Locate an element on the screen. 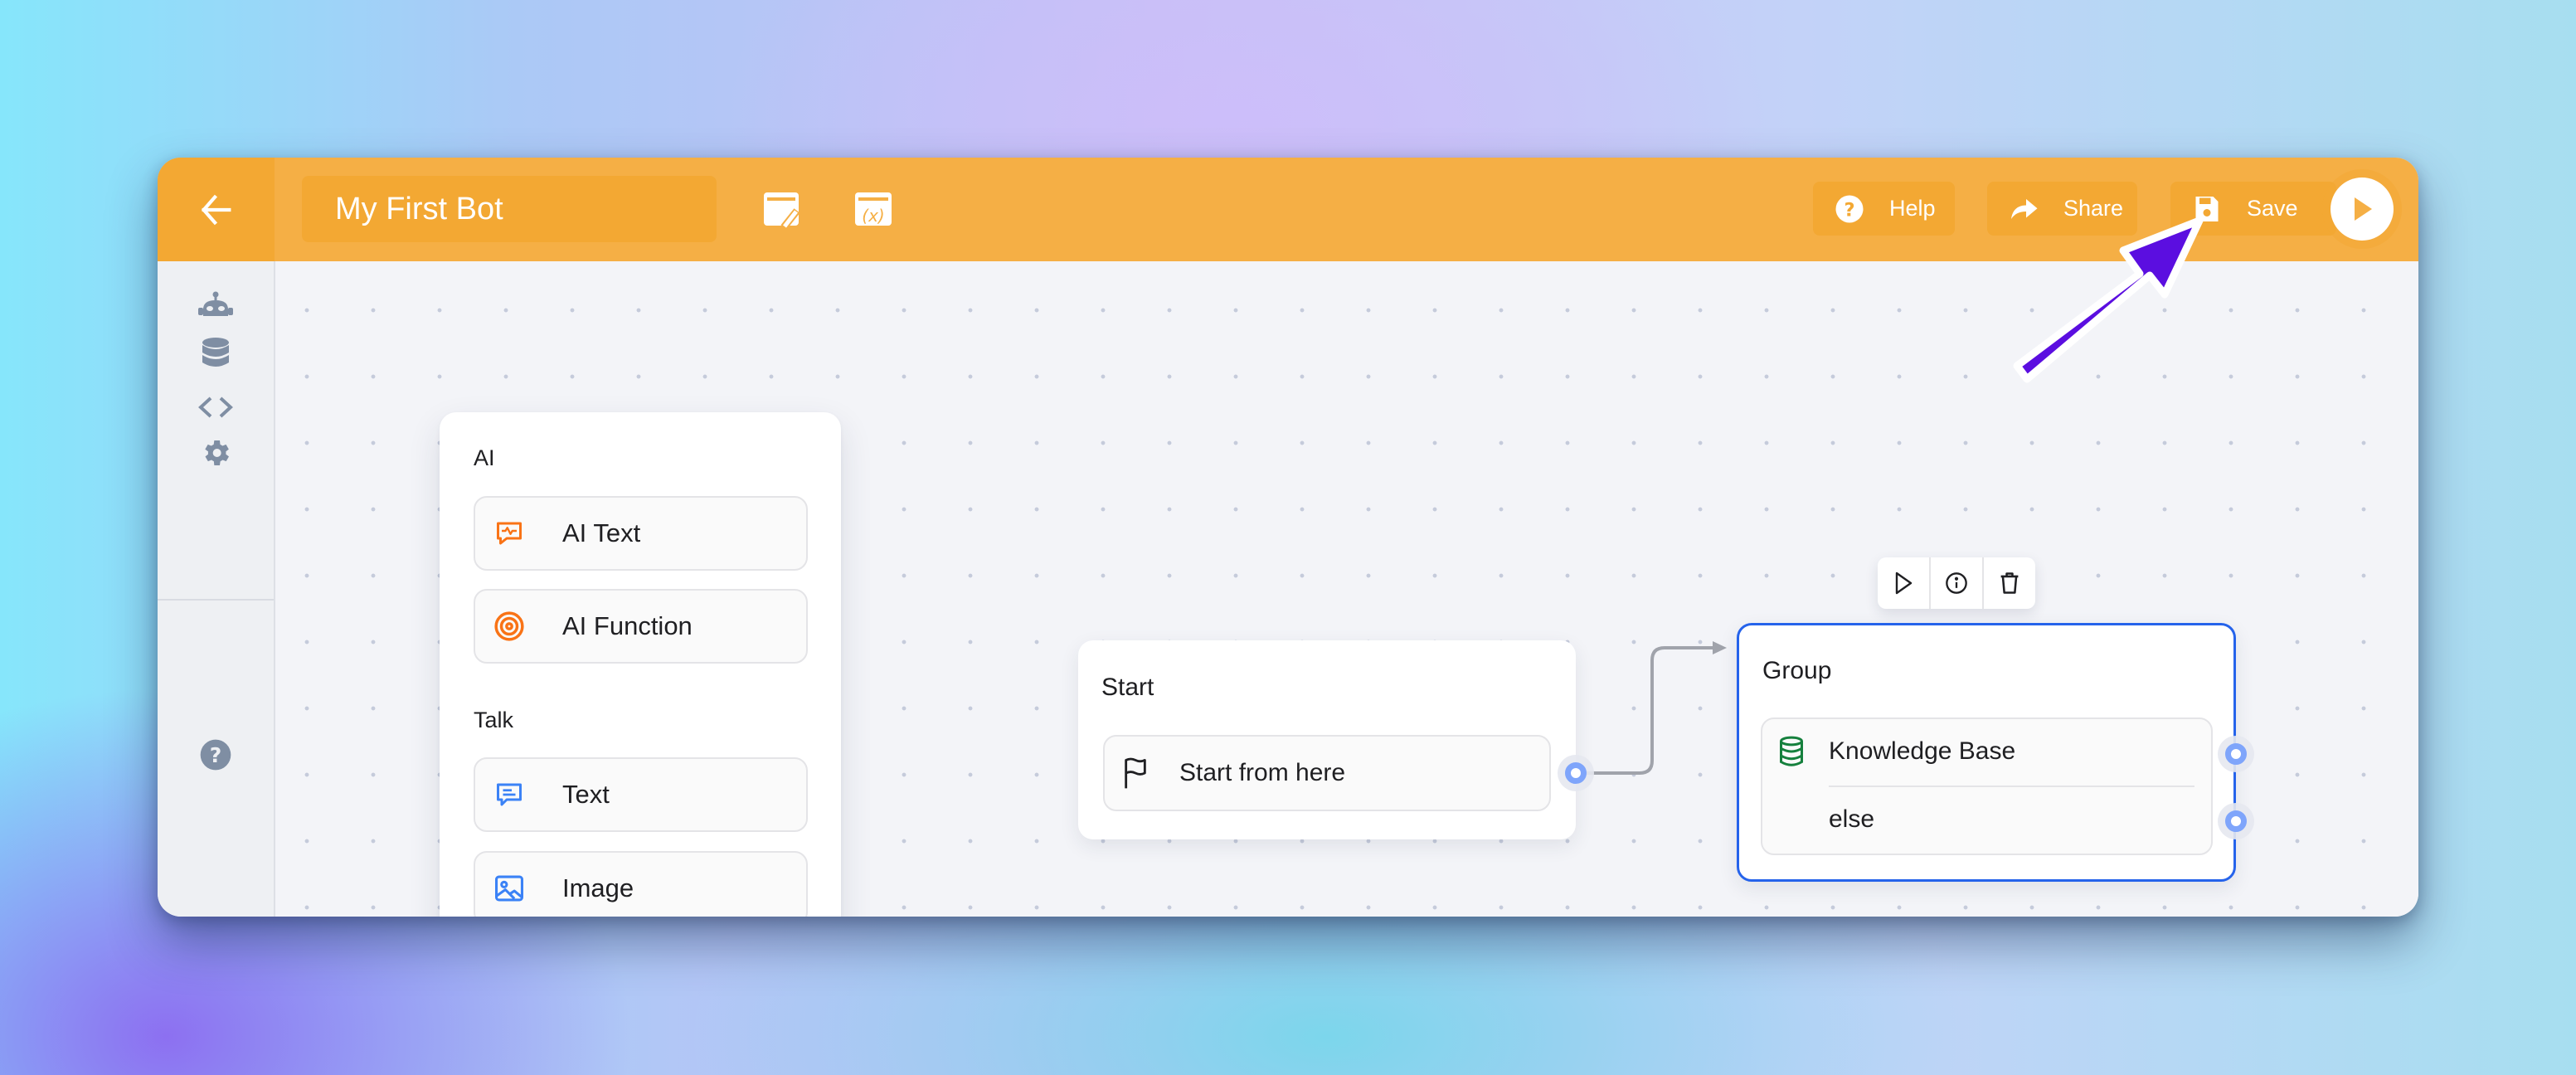 This screenshot has height=1075, width=2576. palette-item-label: AI Text is located at coordinates (601, 532).